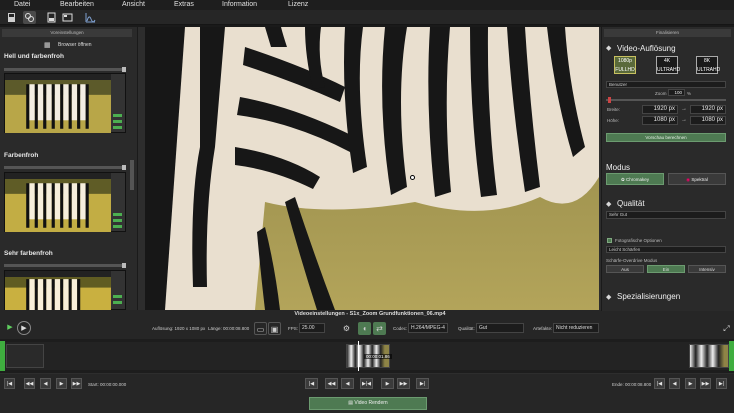 The height and width of the screenshot is (413, 734). I want to click on prev-icon: ◀◀, so click(29, 383).